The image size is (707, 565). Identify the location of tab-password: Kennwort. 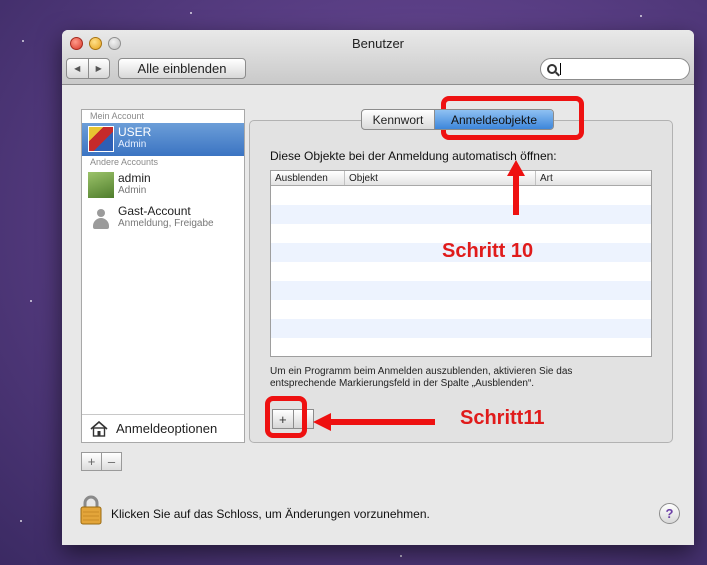
(398, 119).